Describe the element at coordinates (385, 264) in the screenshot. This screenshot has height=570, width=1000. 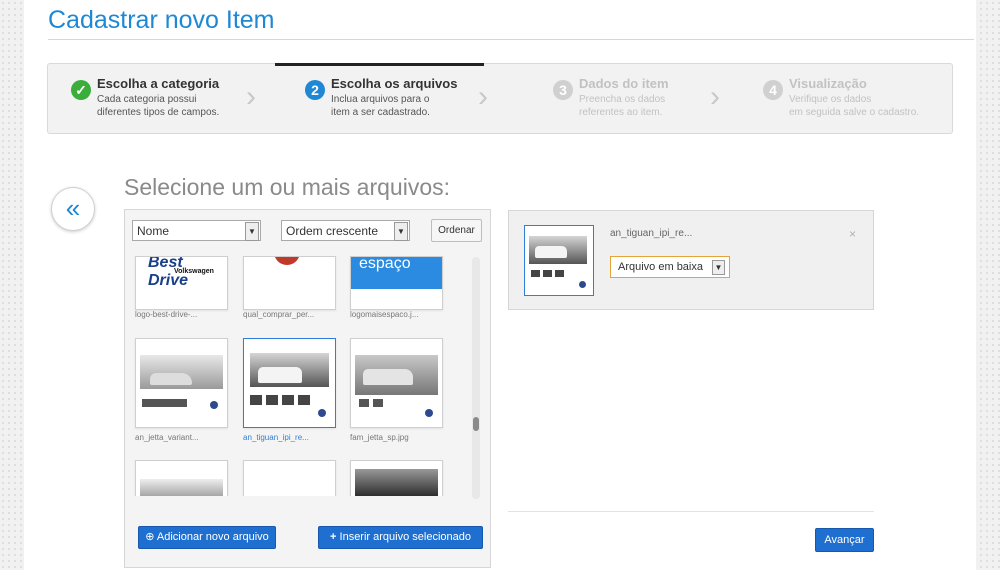
I see `thumb-logo-text: espaço` at that location.